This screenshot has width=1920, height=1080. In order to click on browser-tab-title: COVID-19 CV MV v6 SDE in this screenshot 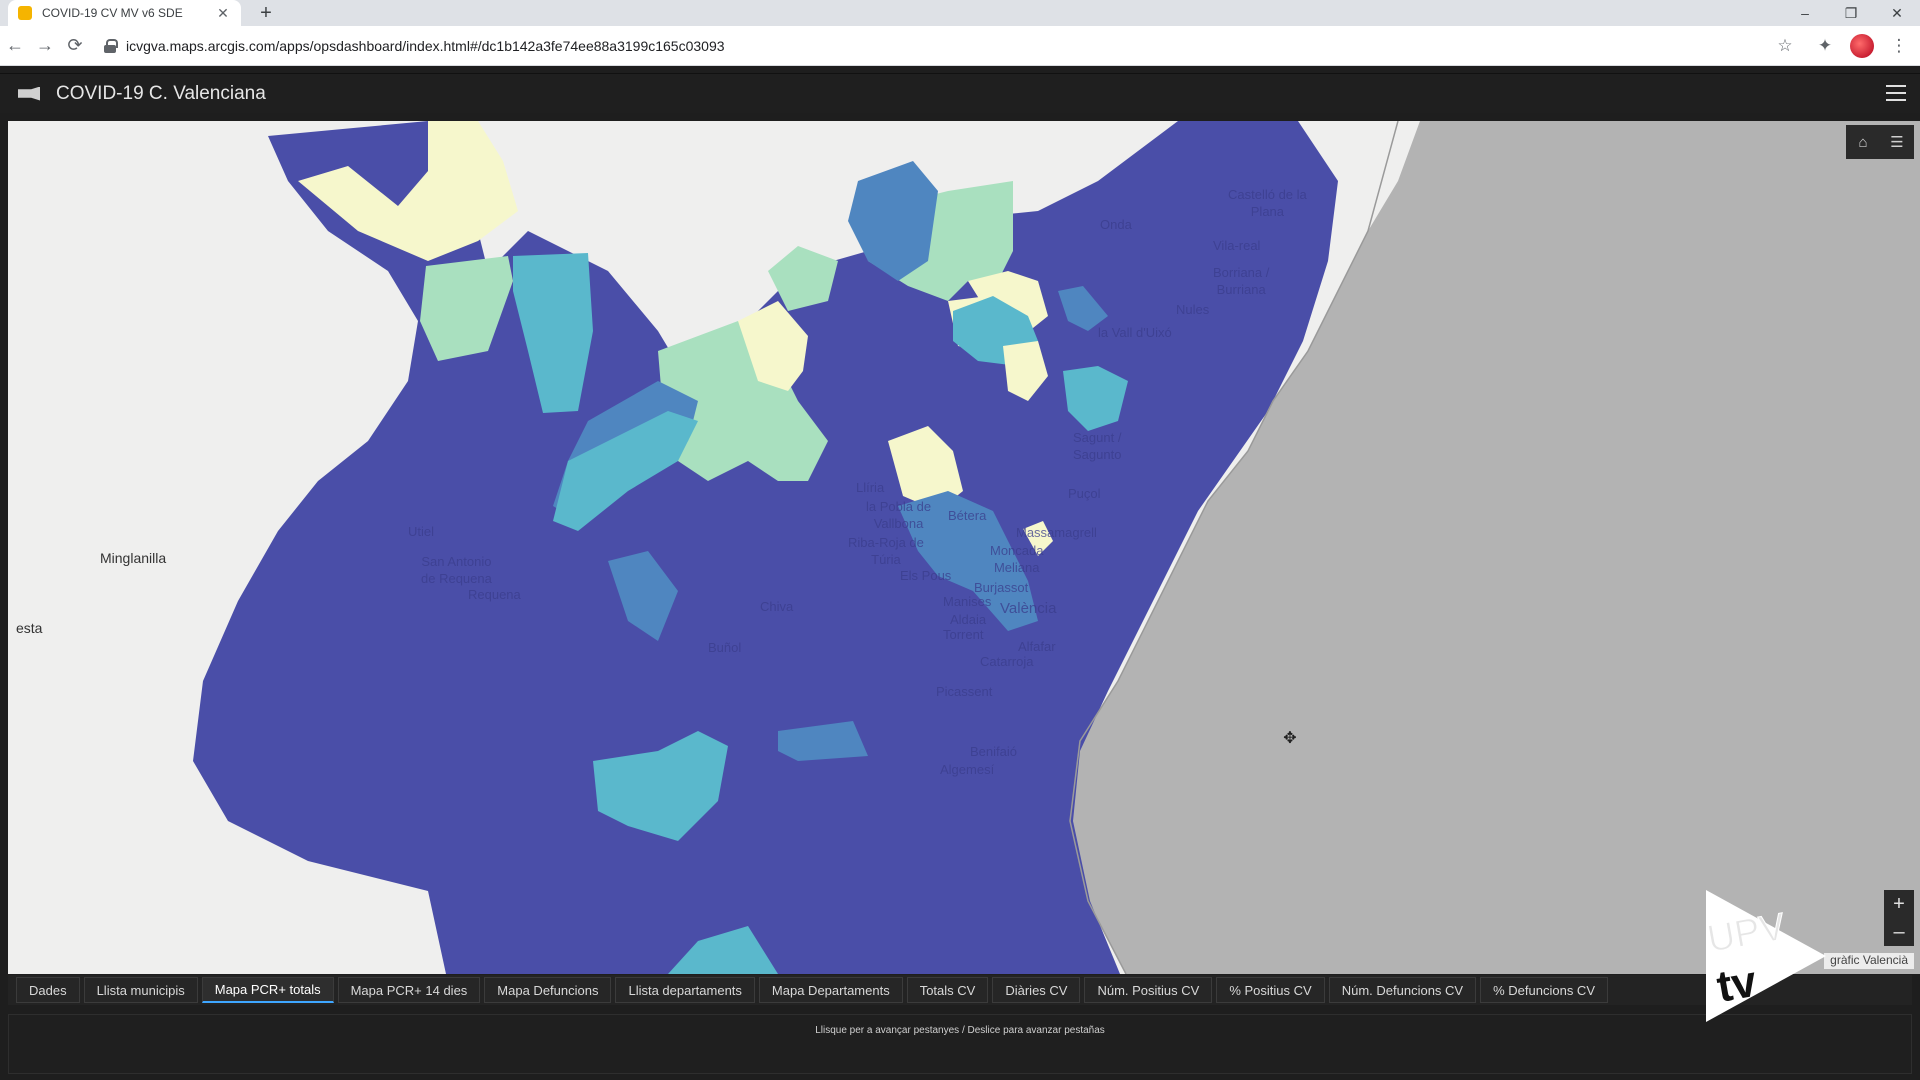, I will do `click(112, 13)`.